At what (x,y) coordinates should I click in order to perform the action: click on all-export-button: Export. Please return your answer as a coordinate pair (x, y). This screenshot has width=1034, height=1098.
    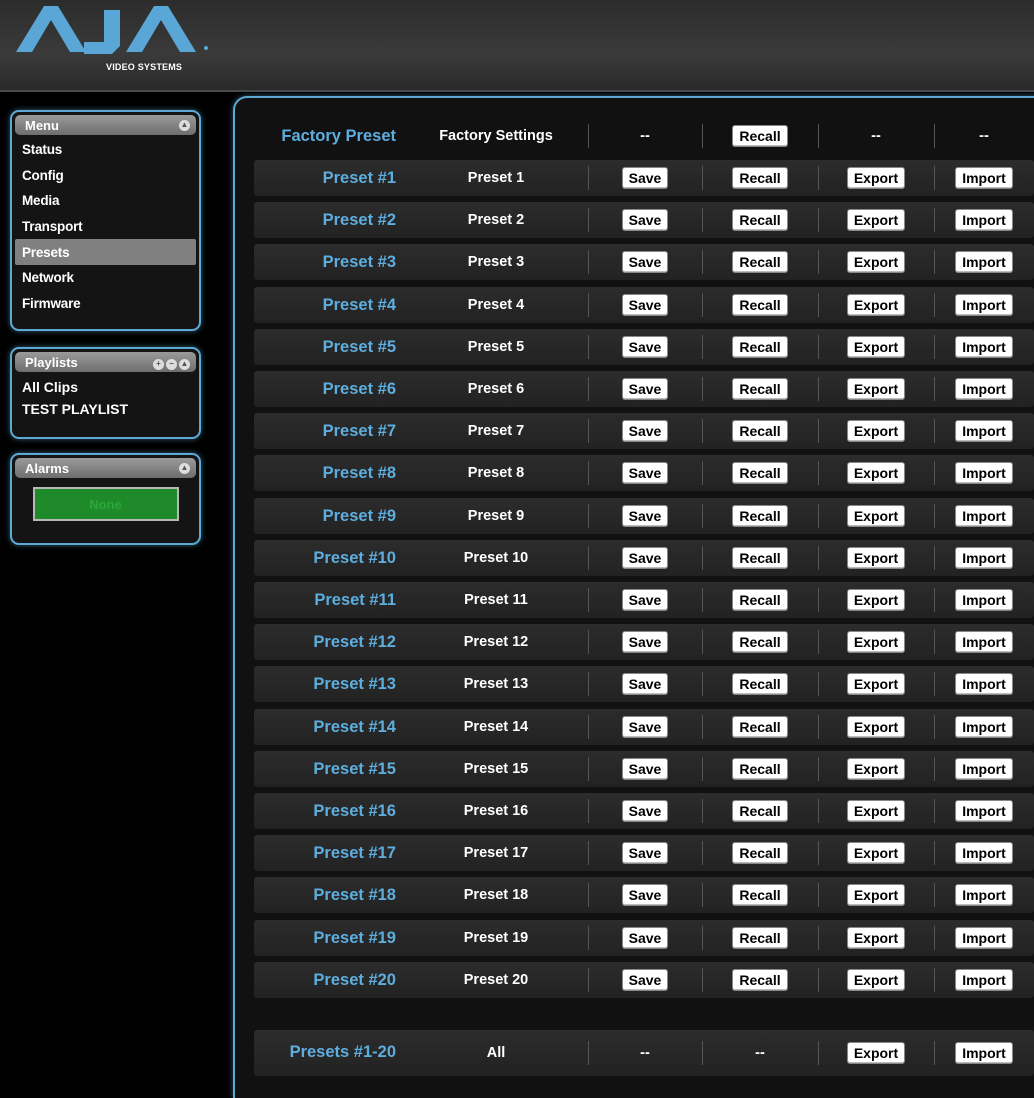
    Looking at the image, I should click on (876, 1053).